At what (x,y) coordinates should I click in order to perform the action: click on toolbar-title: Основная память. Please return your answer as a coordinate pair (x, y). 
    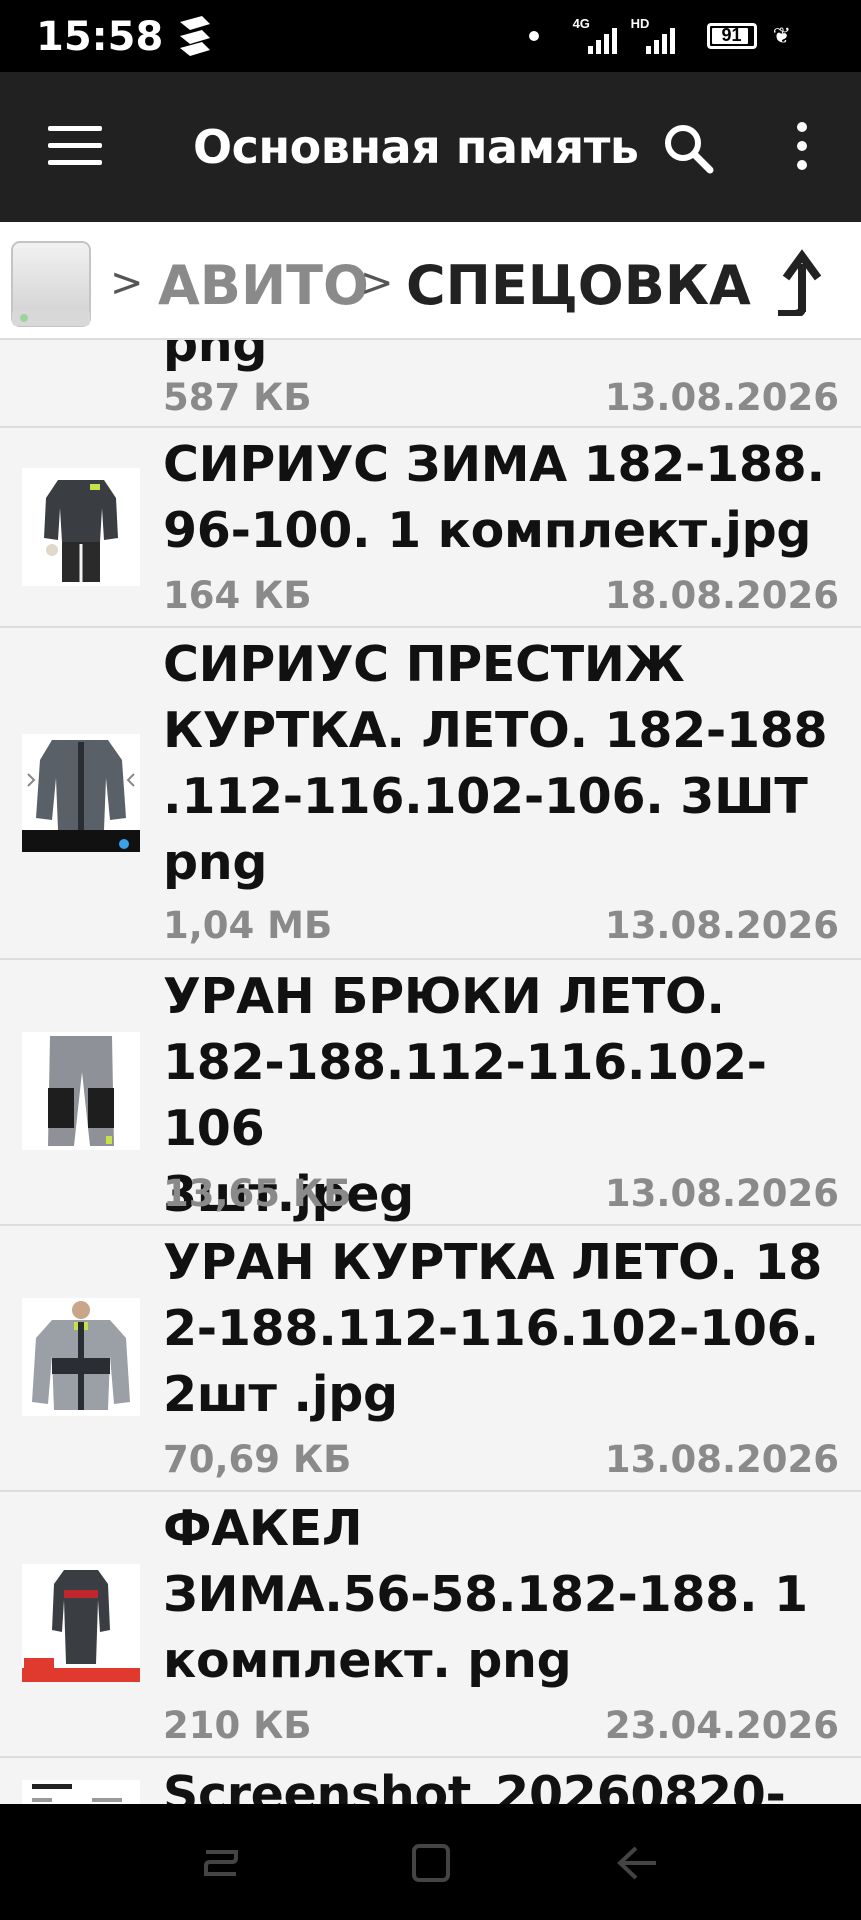
    Looking at the image, I should click on (416, 147).